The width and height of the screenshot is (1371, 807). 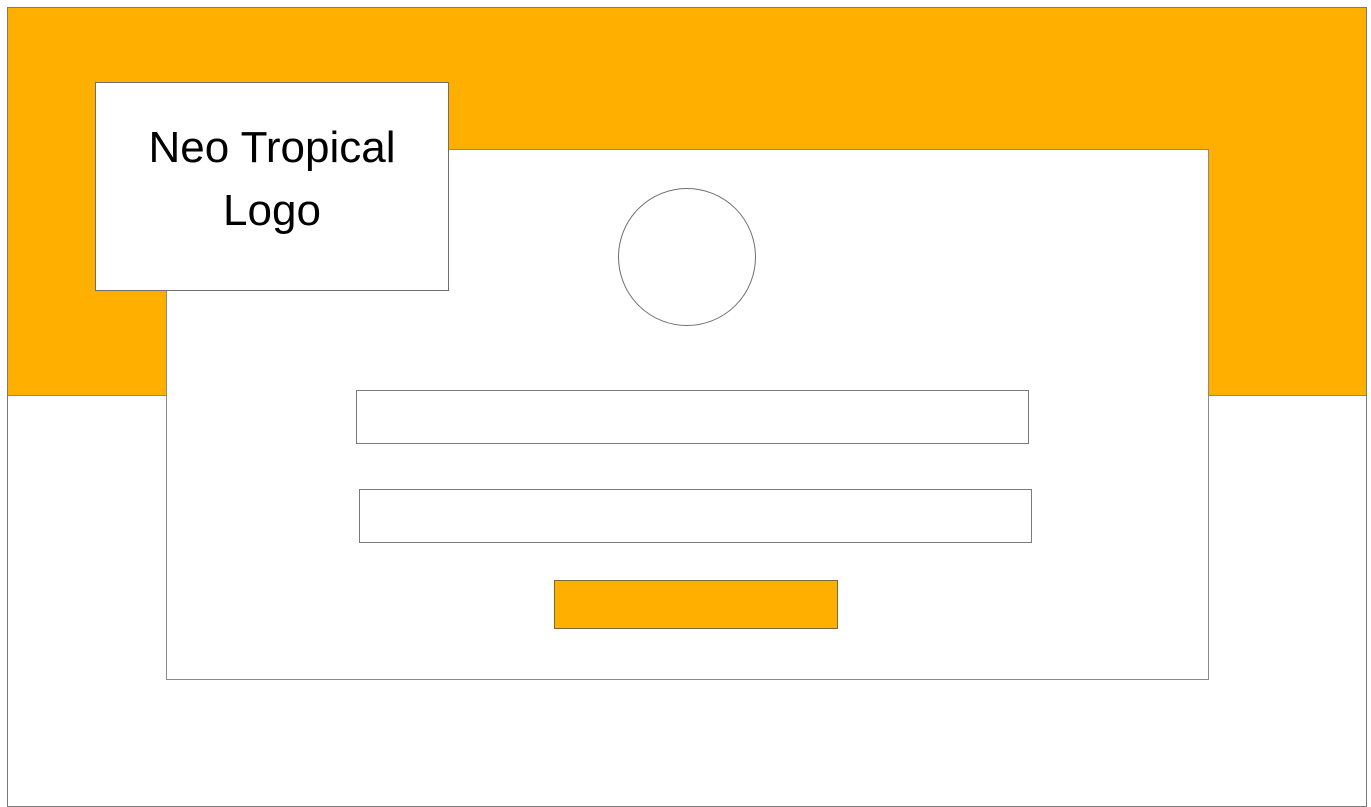 I want to click on second-input-field, so click(x=695, y=516).